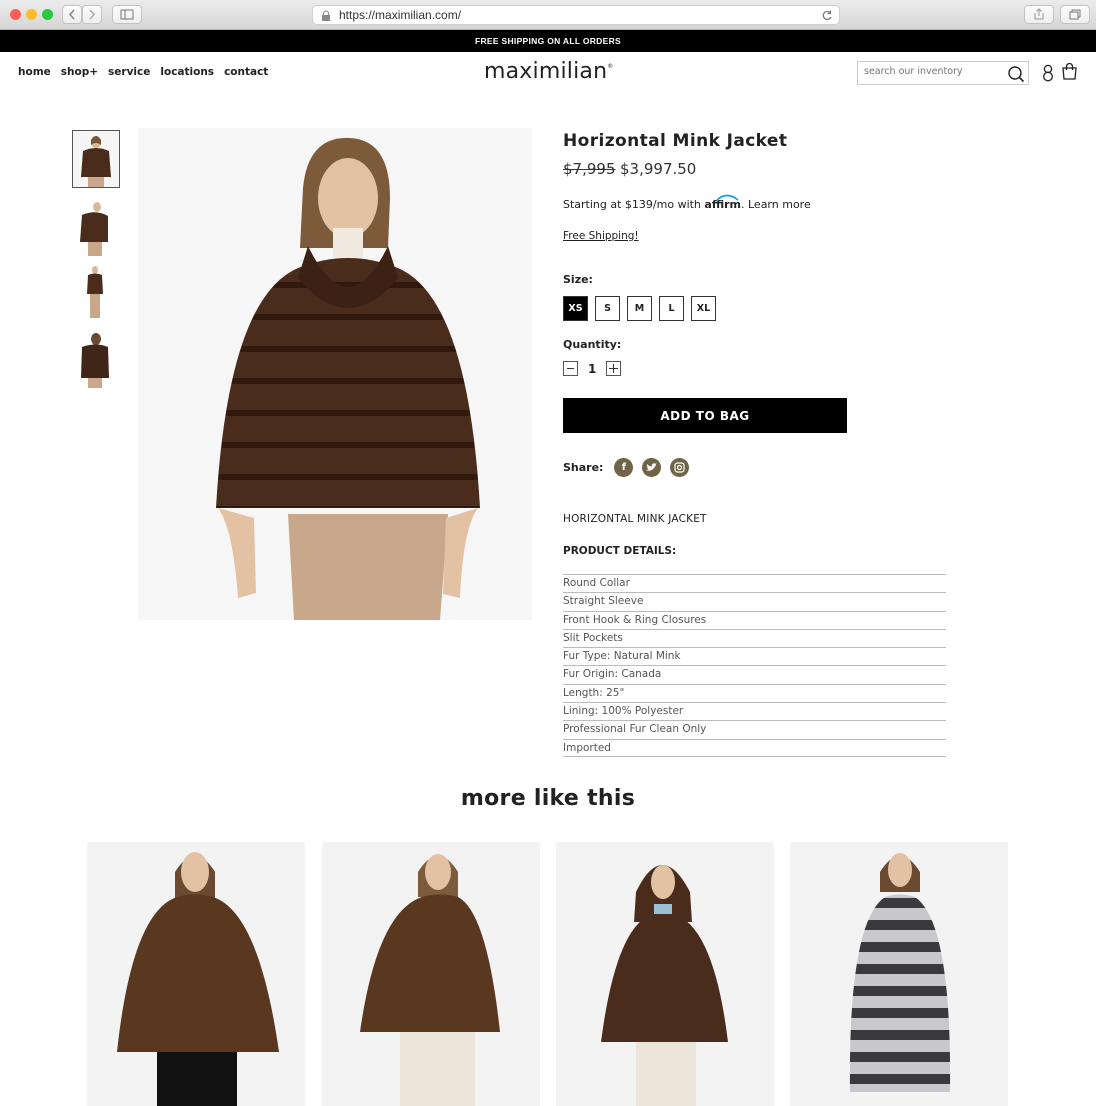 This screenshot has width=1096, height=1106. I want to click on quantity-value: 1, so click(592, 369).